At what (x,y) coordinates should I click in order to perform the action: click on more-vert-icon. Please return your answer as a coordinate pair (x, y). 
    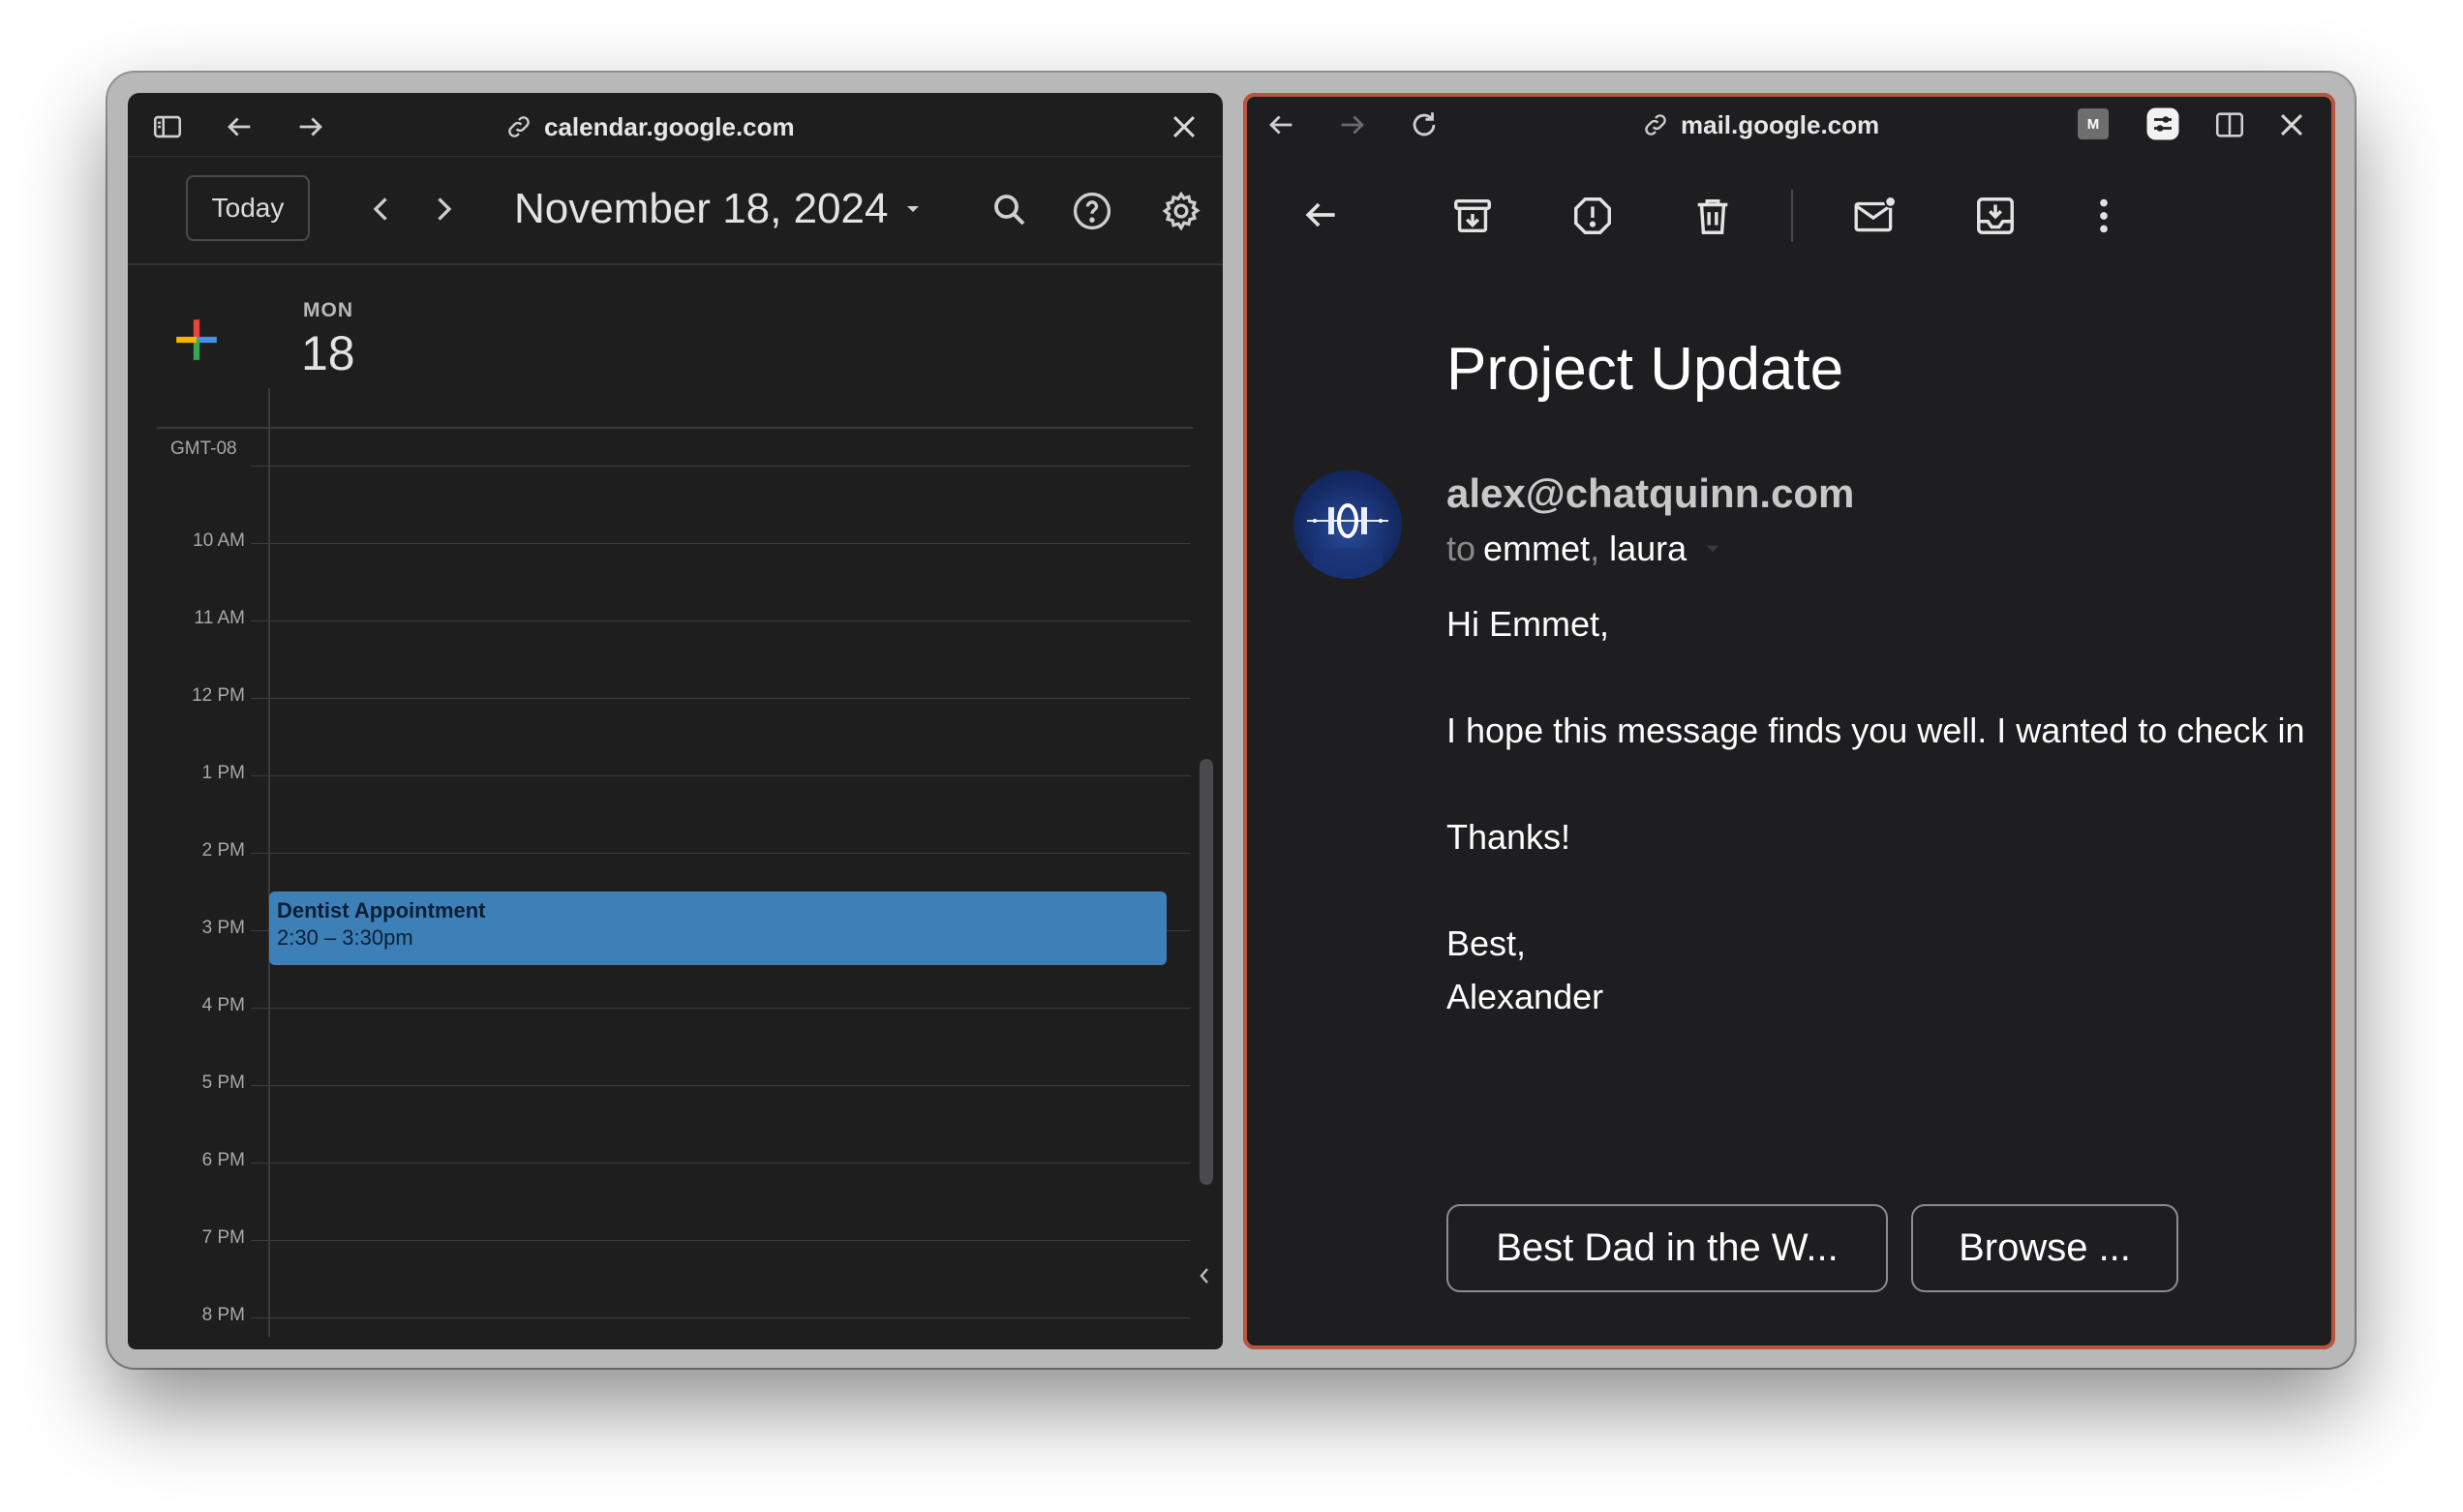
    Looking at the image, I should click on (2104, 216).